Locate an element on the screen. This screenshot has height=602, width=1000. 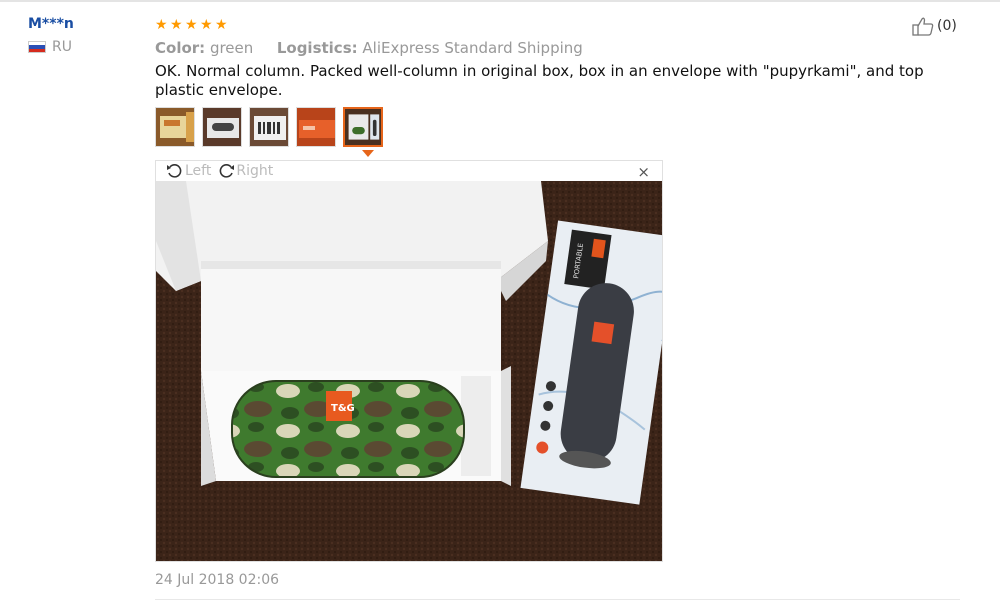
close-viewer-button: × is located at coordinates (643, 172).